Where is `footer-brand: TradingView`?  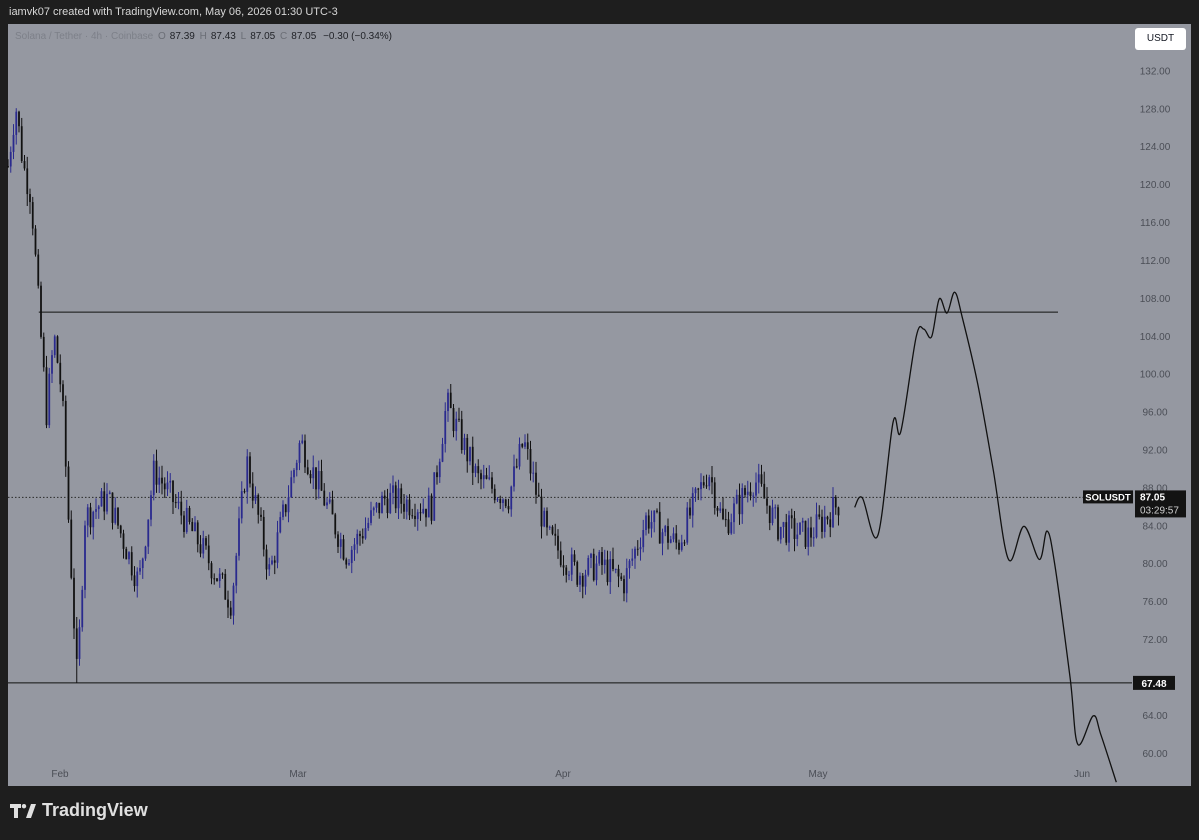 footer-brand: TradingView is located at coordinates (95, 810).